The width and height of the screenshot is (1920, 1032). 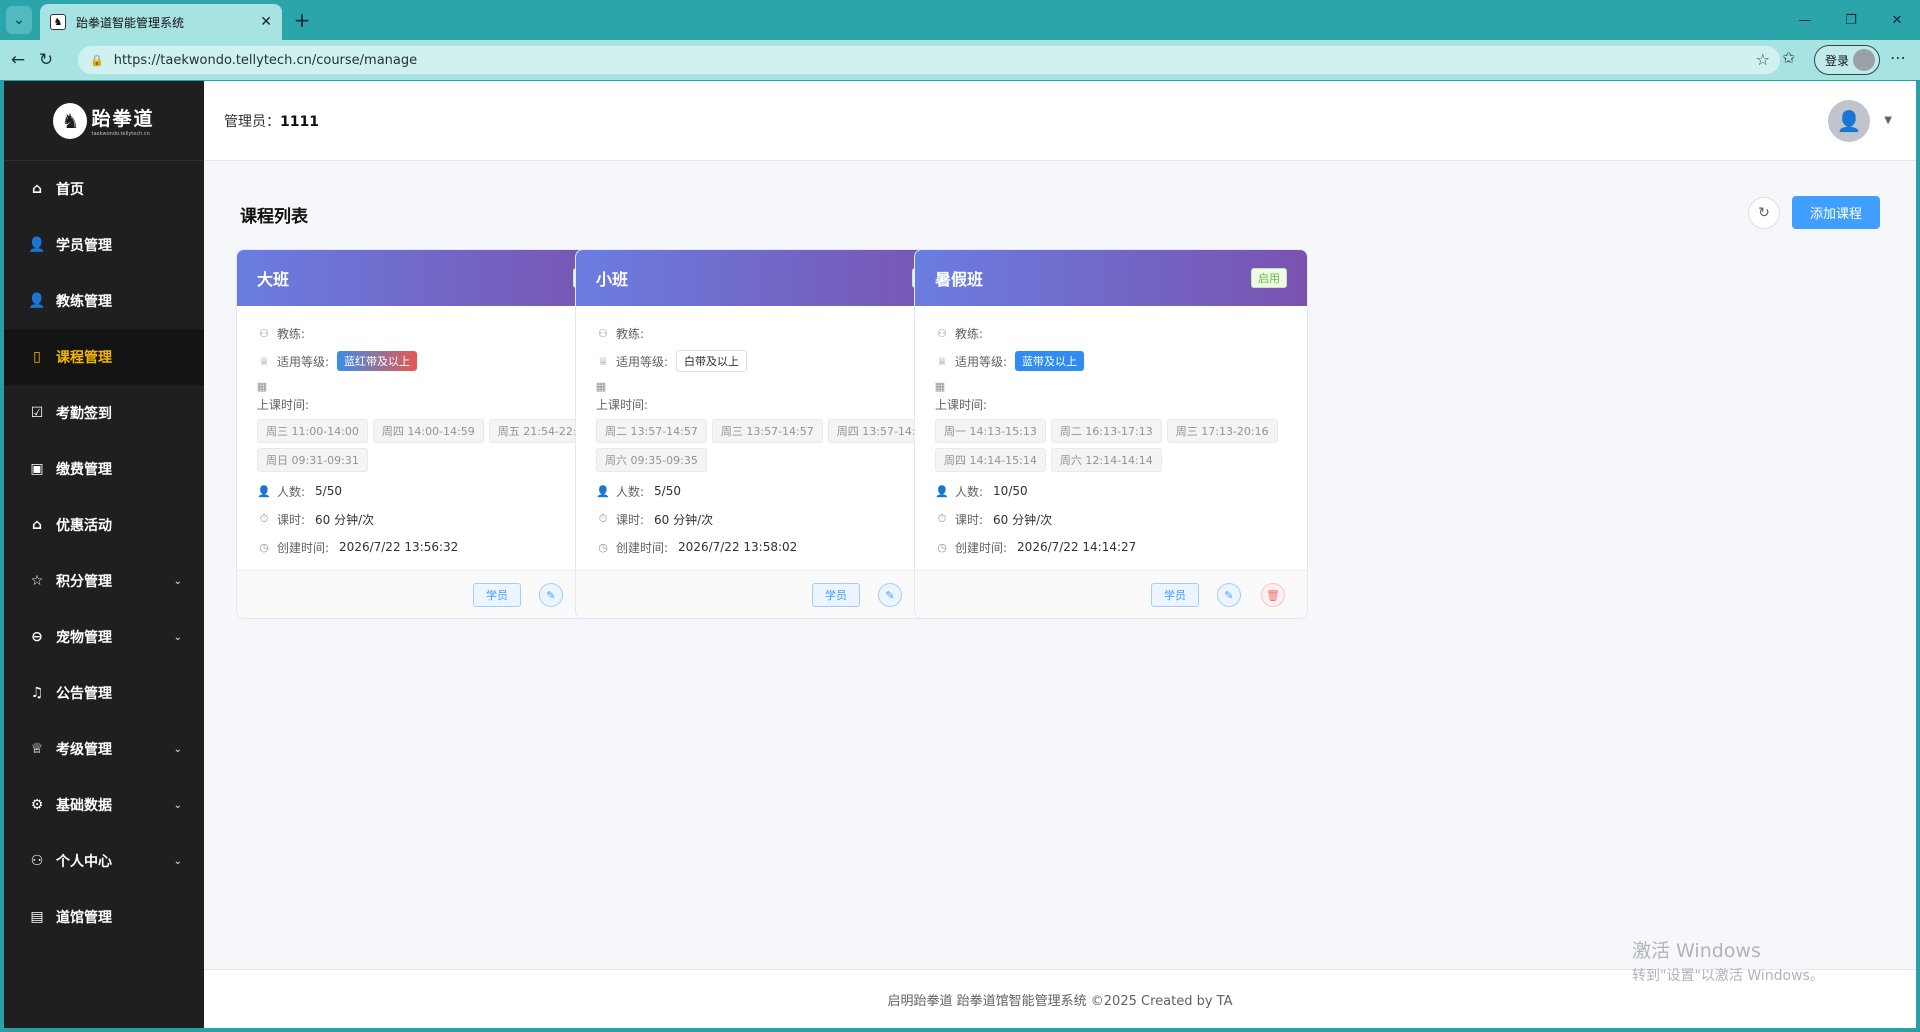 What do you see at coordinates (1805, 20) in the screenshot?
I see `minimize-icon: —` at bounding box center [1805, 20].